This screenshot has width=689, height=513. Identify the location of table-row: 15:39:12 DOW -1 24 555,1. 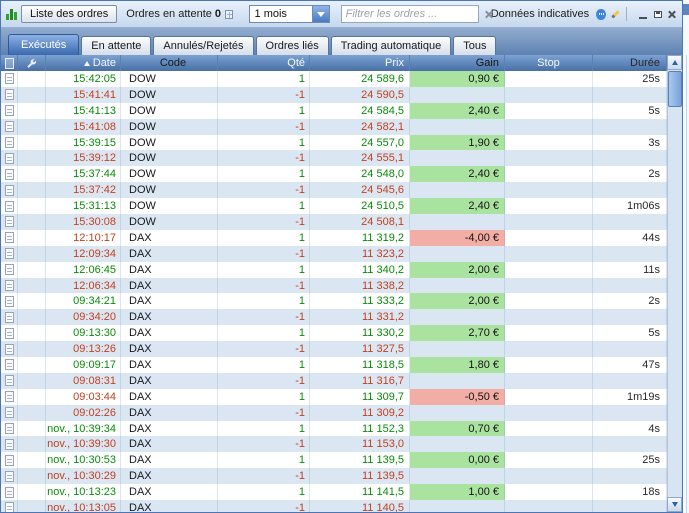
(334, 158).